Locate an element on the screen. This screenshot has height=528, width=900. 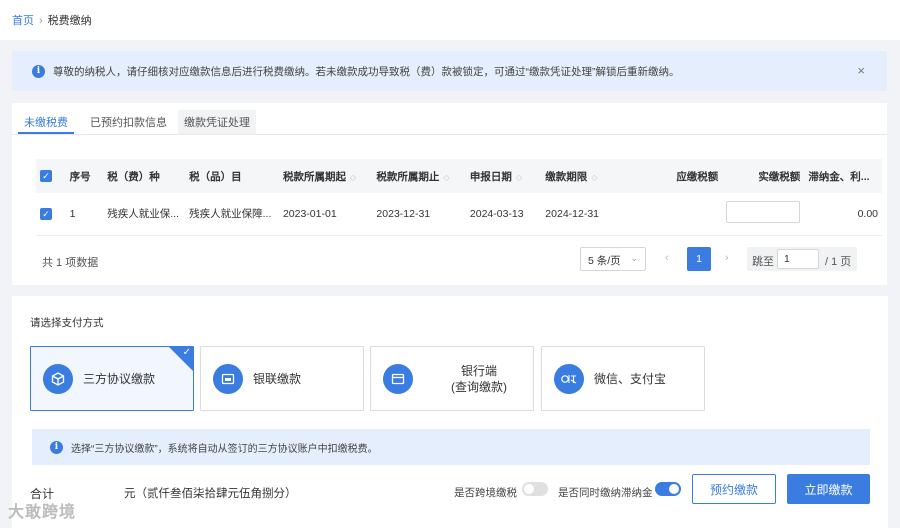
cell: 2024-12-31 is located at coordinates (590, 214).